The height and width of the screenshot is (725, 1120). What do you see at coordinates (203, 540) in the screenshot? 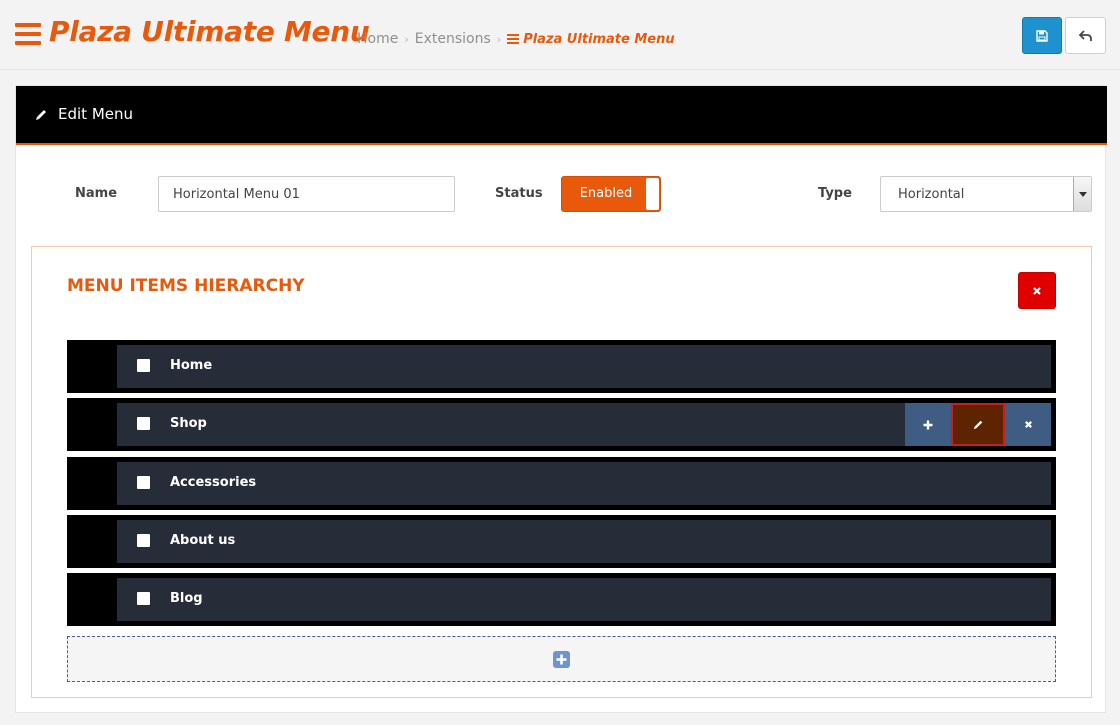
I see `menu-item-label: About us` at bounding box center [203, 540].